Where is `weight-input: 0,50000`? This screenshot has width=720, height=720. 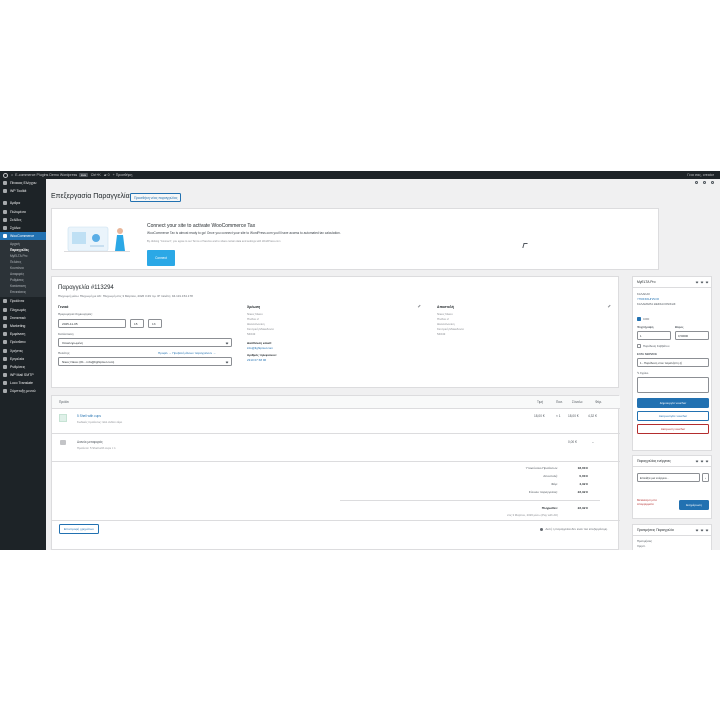 weight-input: 0,50000 is located at coordinates (692, 335).